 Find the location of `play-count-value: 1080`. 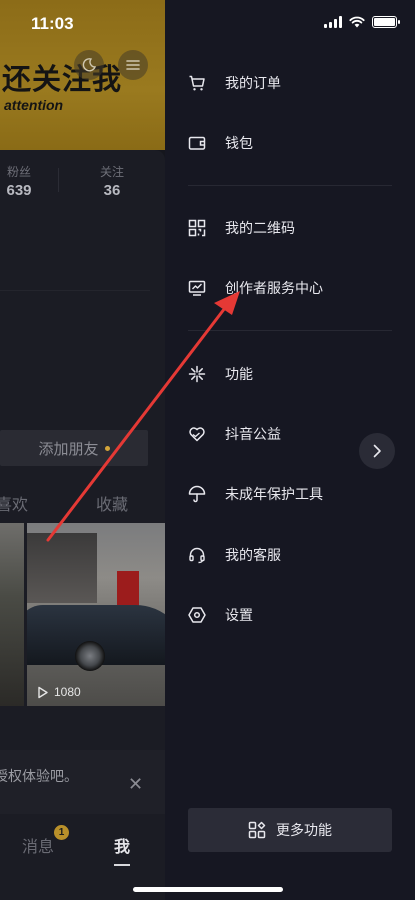

play-count-value: 1080 is located at coordinates (67, 692).